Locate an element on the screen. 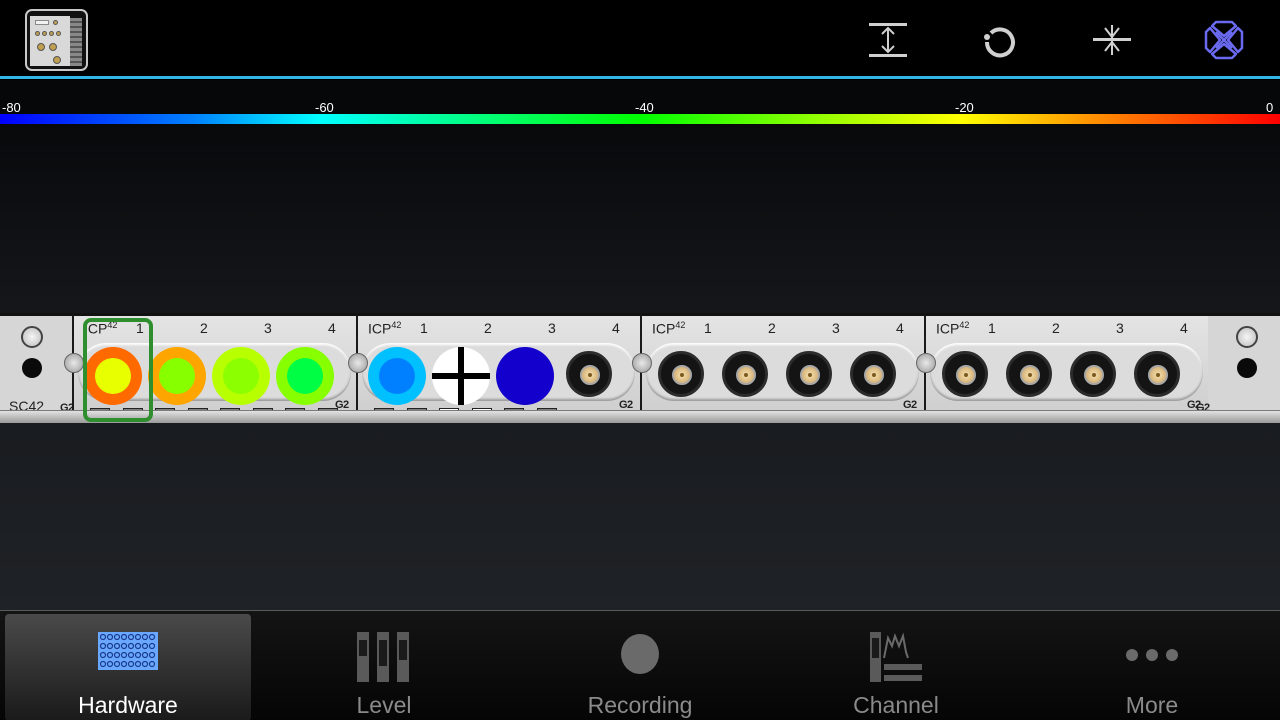 The height and width of the screenshot is (720, 1280). nav-hardware: Hardware is located at coordinates (128, 667).